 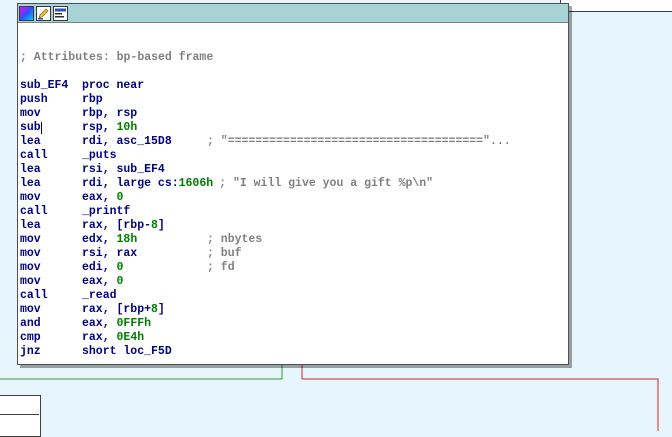 What do you see at coordinates (130, 183) in the screenshot?
I see `operand-text: rdi, large cs:` at bounding box center [130, 183].